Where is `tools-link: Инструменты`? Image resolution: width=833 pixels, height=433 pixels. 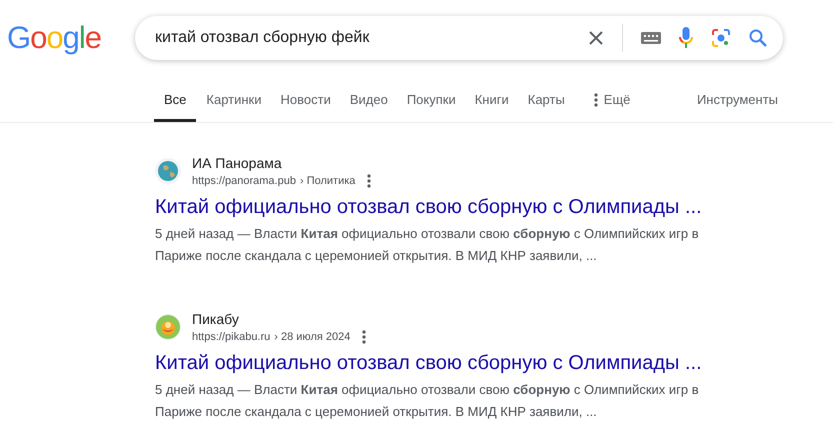
tools-link: Инструменты is located at coordinates (737, 107).